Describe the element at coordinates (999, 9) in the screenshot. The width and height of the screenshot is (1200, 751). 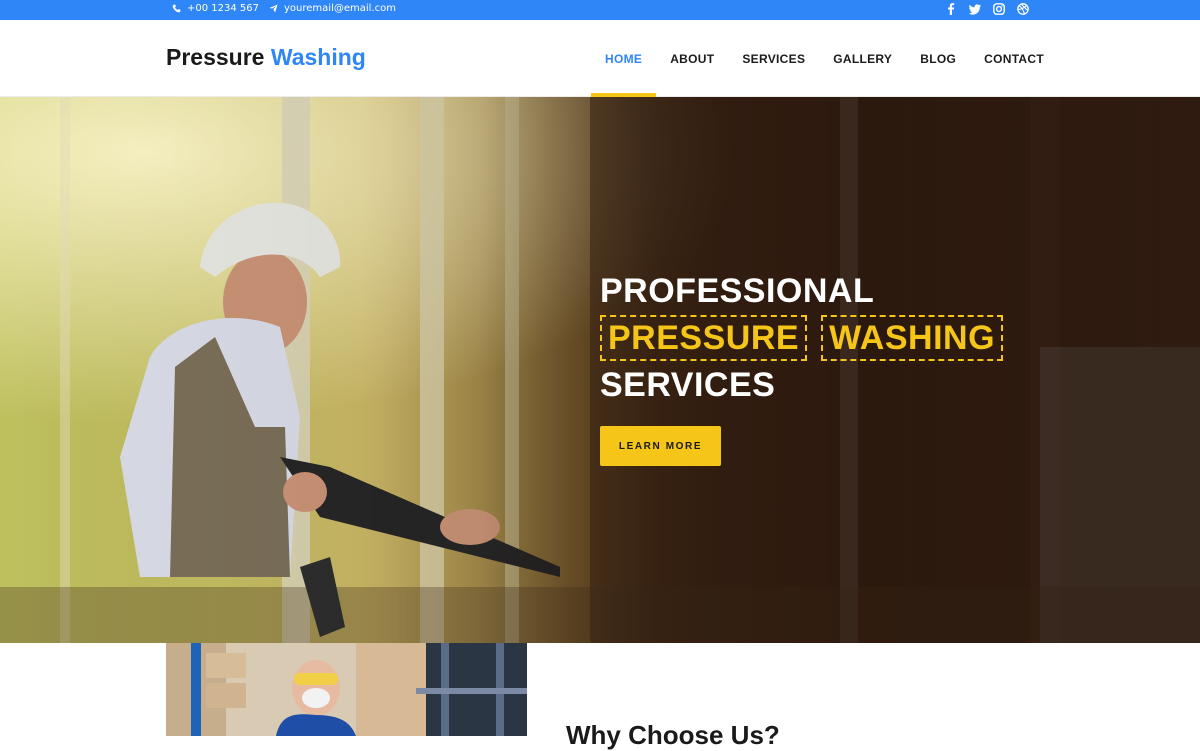
I see `instagram-icon` at that location.